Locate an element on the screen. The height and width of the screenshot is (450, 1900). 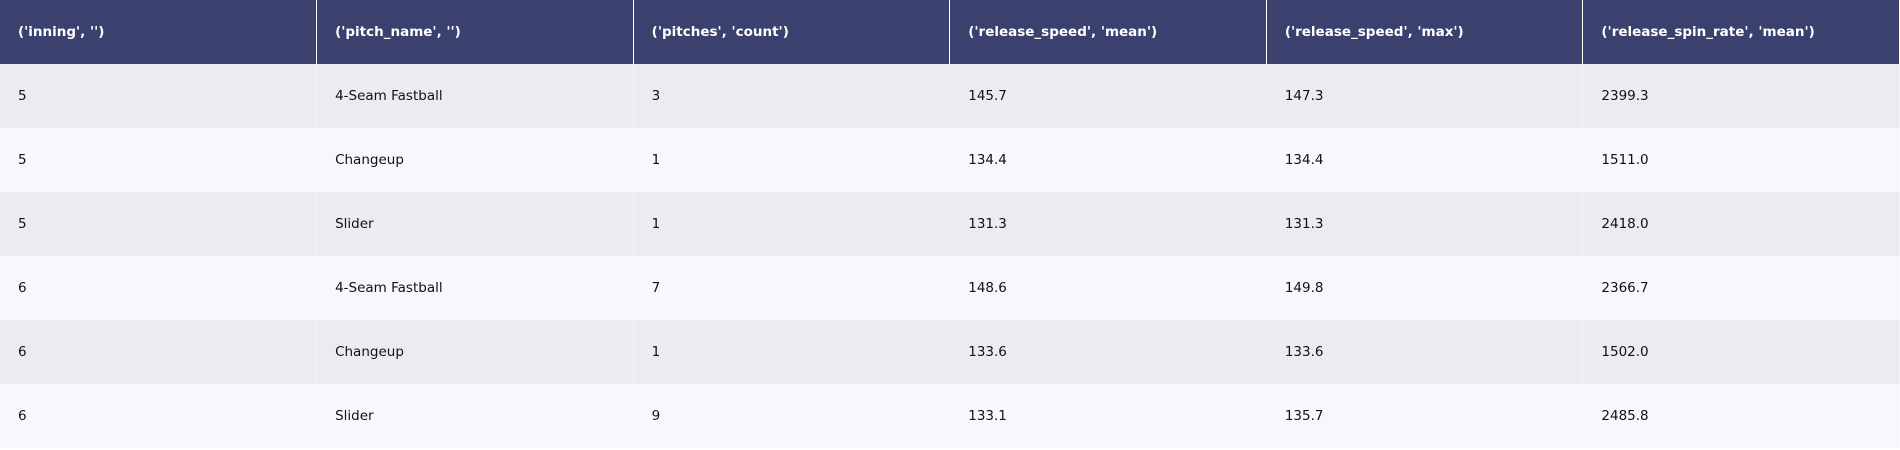
column-header-pitch-name: ('pitch_name', '') is located at coordinates (475, 32).